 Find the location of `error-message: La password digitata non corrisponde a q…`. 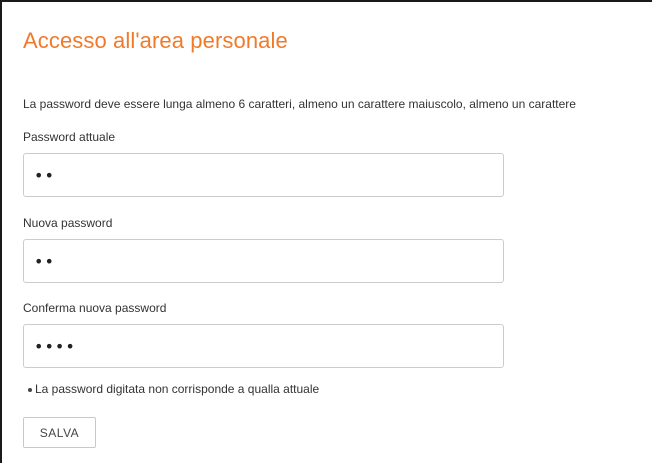

error-message: La password digitata non corrisponde a q… is located at coordinates (171, 389).